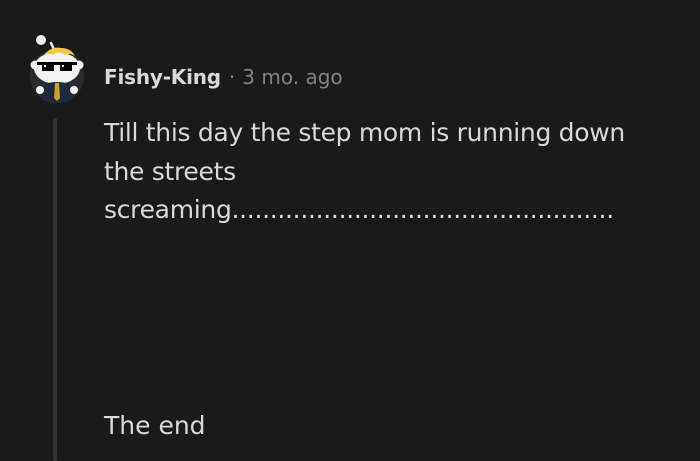  I want to click on comment-body-line: the streets, so click(170, 171).